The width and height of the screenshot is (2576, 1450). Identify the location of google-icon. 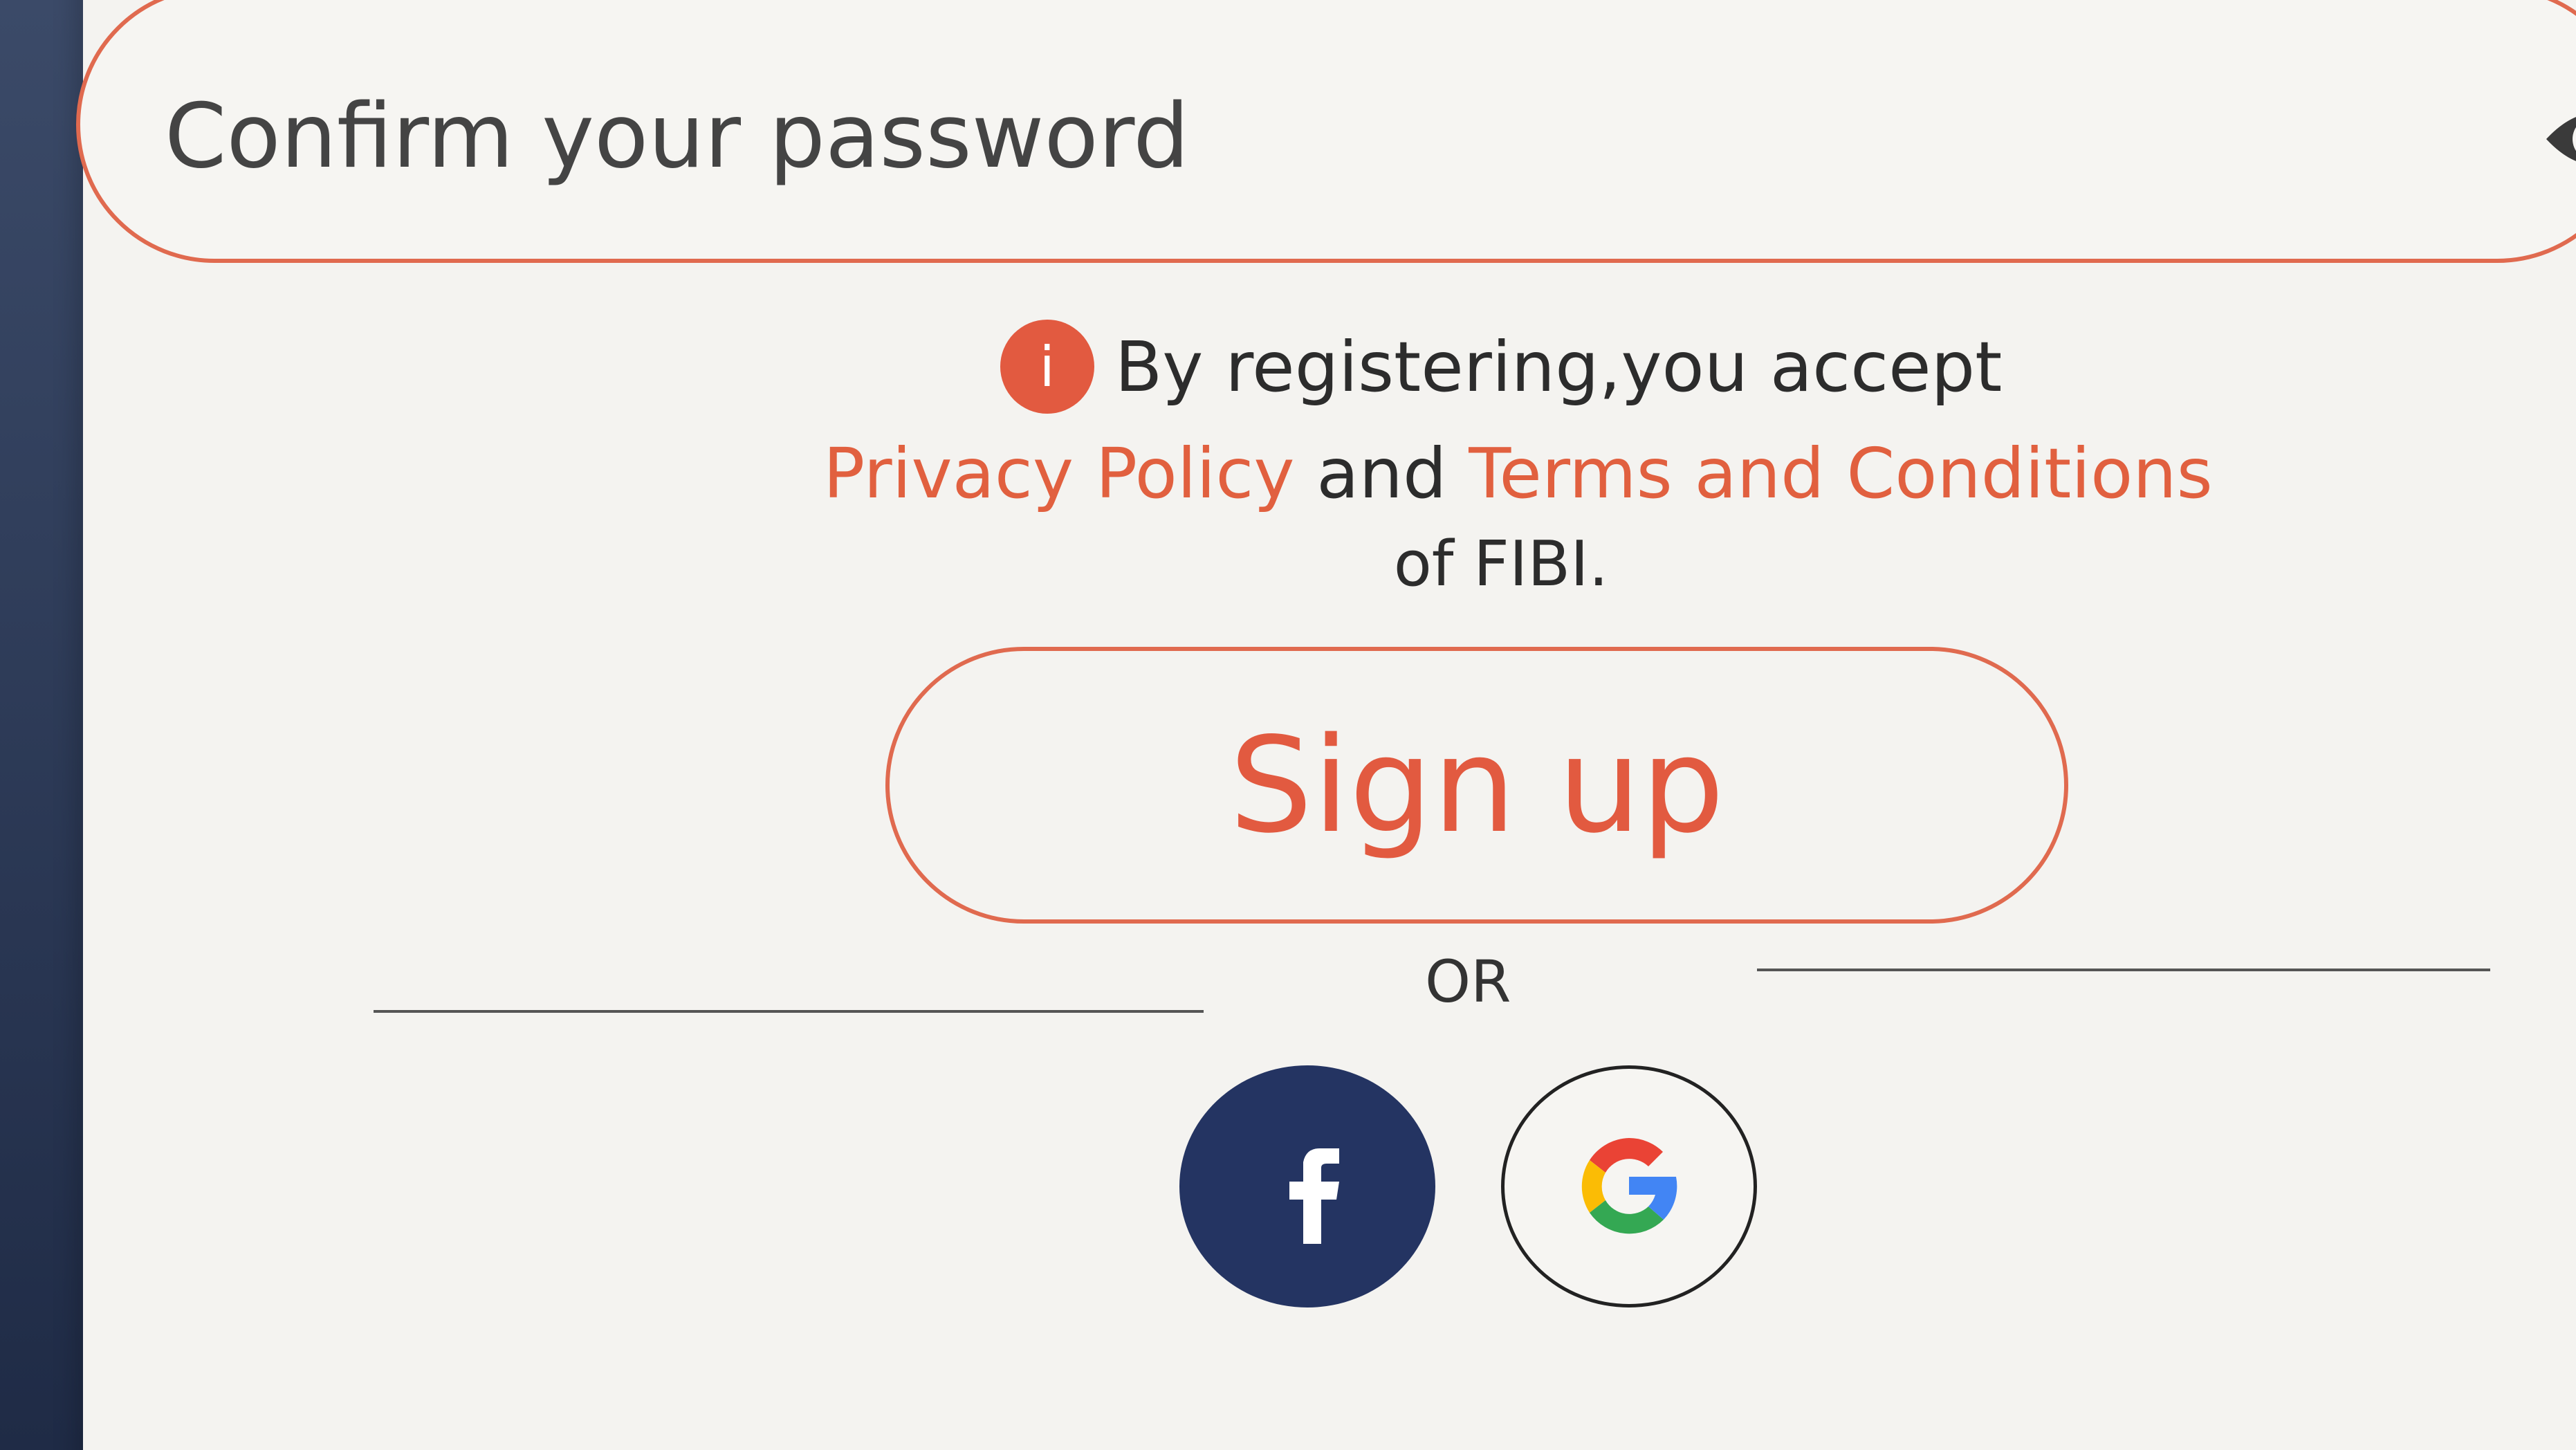
(1629, 1186).